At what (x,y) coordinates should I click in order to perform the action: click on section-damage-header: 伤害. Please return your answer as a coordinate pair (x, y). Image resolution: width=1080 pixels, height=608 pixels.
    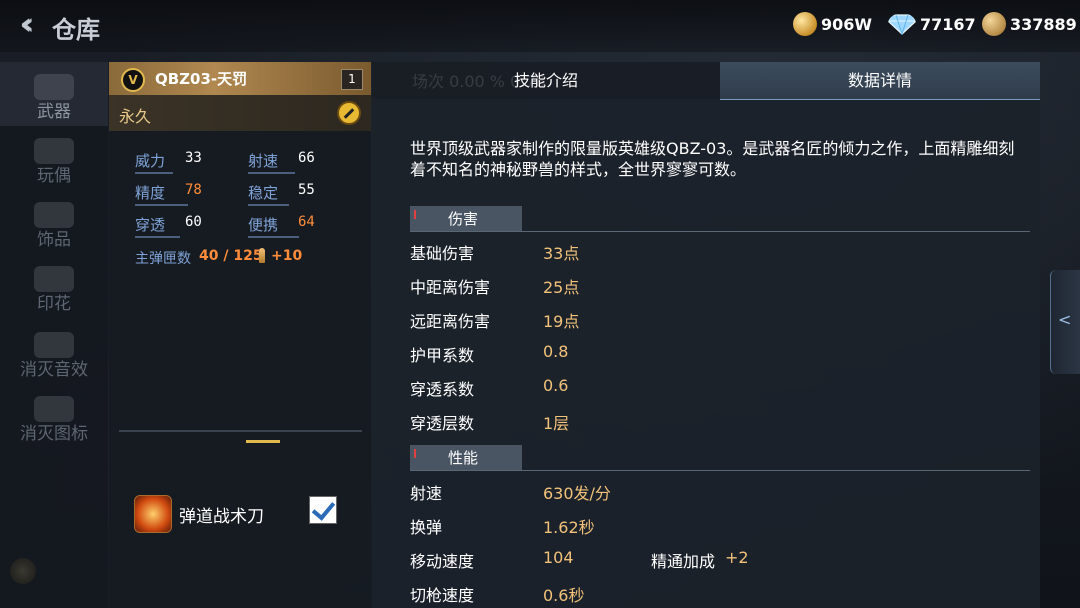
    Looking at the image, I should click on (720, 219).